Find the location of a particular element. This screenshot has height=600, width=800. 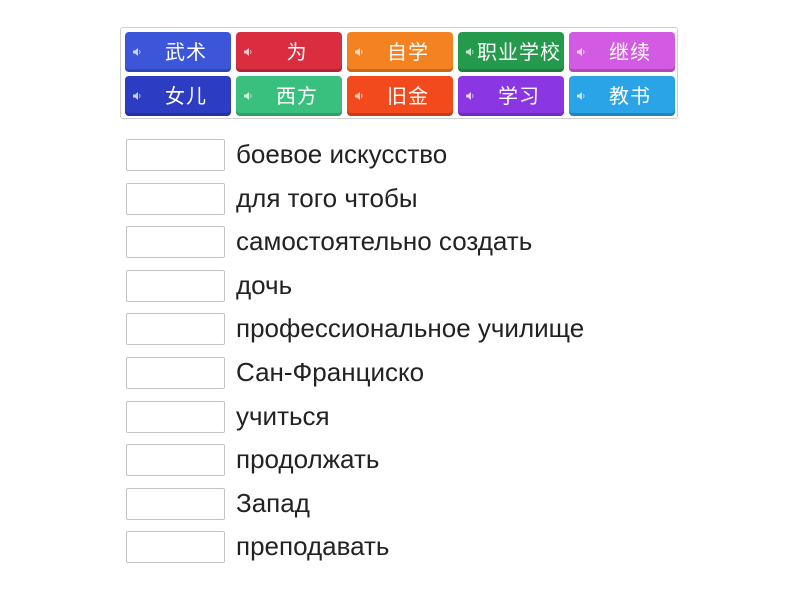

tile-6: 西方 is located at coordinates (289, 96).